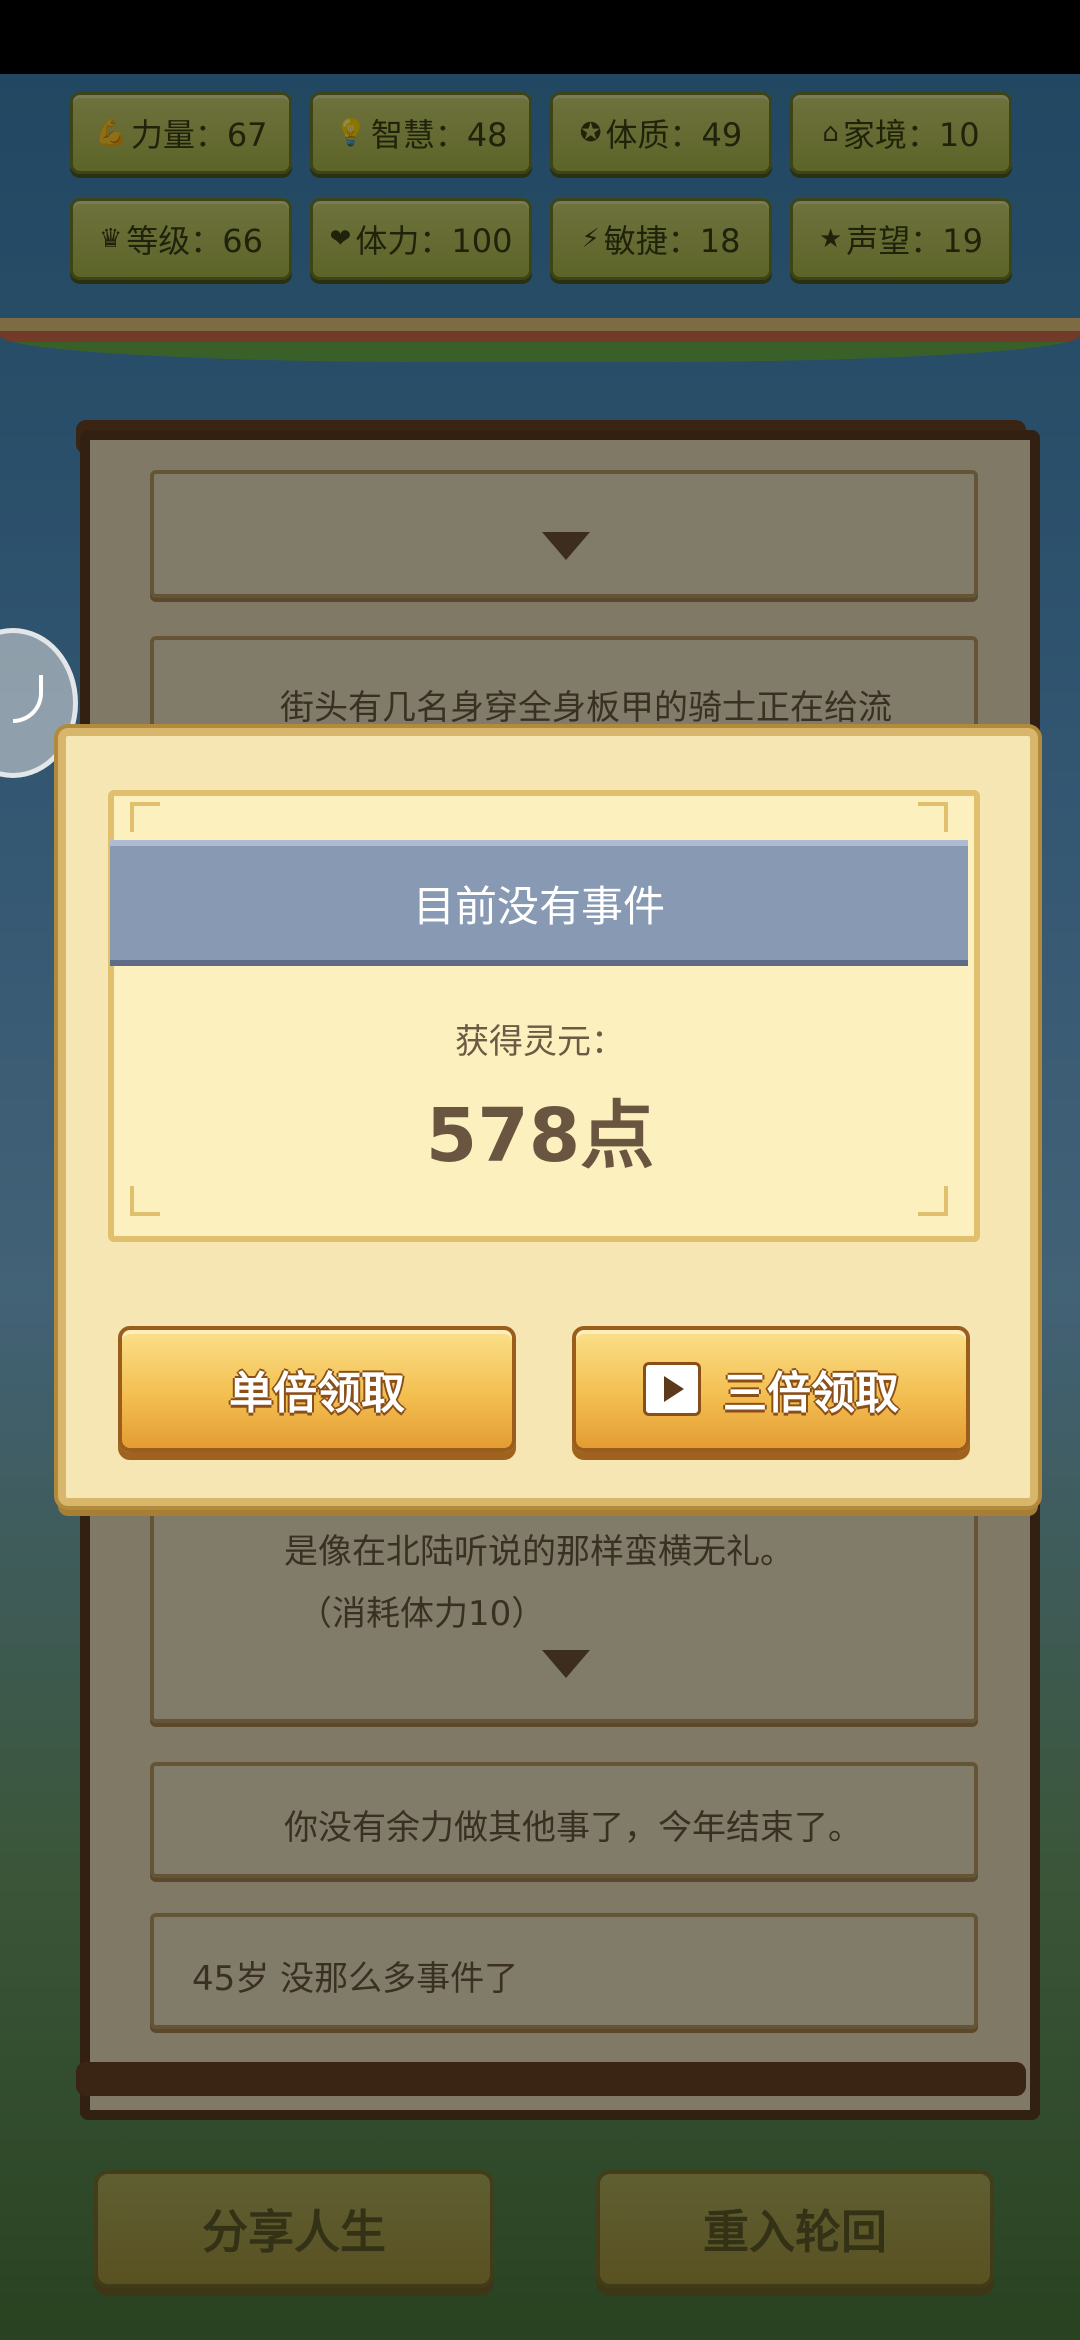 The width and height of the screenshot is (1080, 2340). I want to click on triple-claim-button: 三倍领取, so click(771, 1389).